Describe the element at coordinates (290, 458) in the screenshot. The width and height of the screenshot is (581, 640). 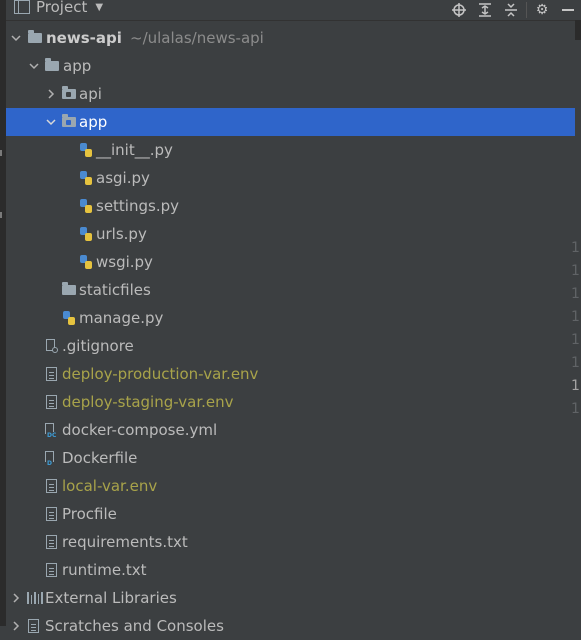
I see `tree-item-dockerfile: D Dockerfile` at that location.